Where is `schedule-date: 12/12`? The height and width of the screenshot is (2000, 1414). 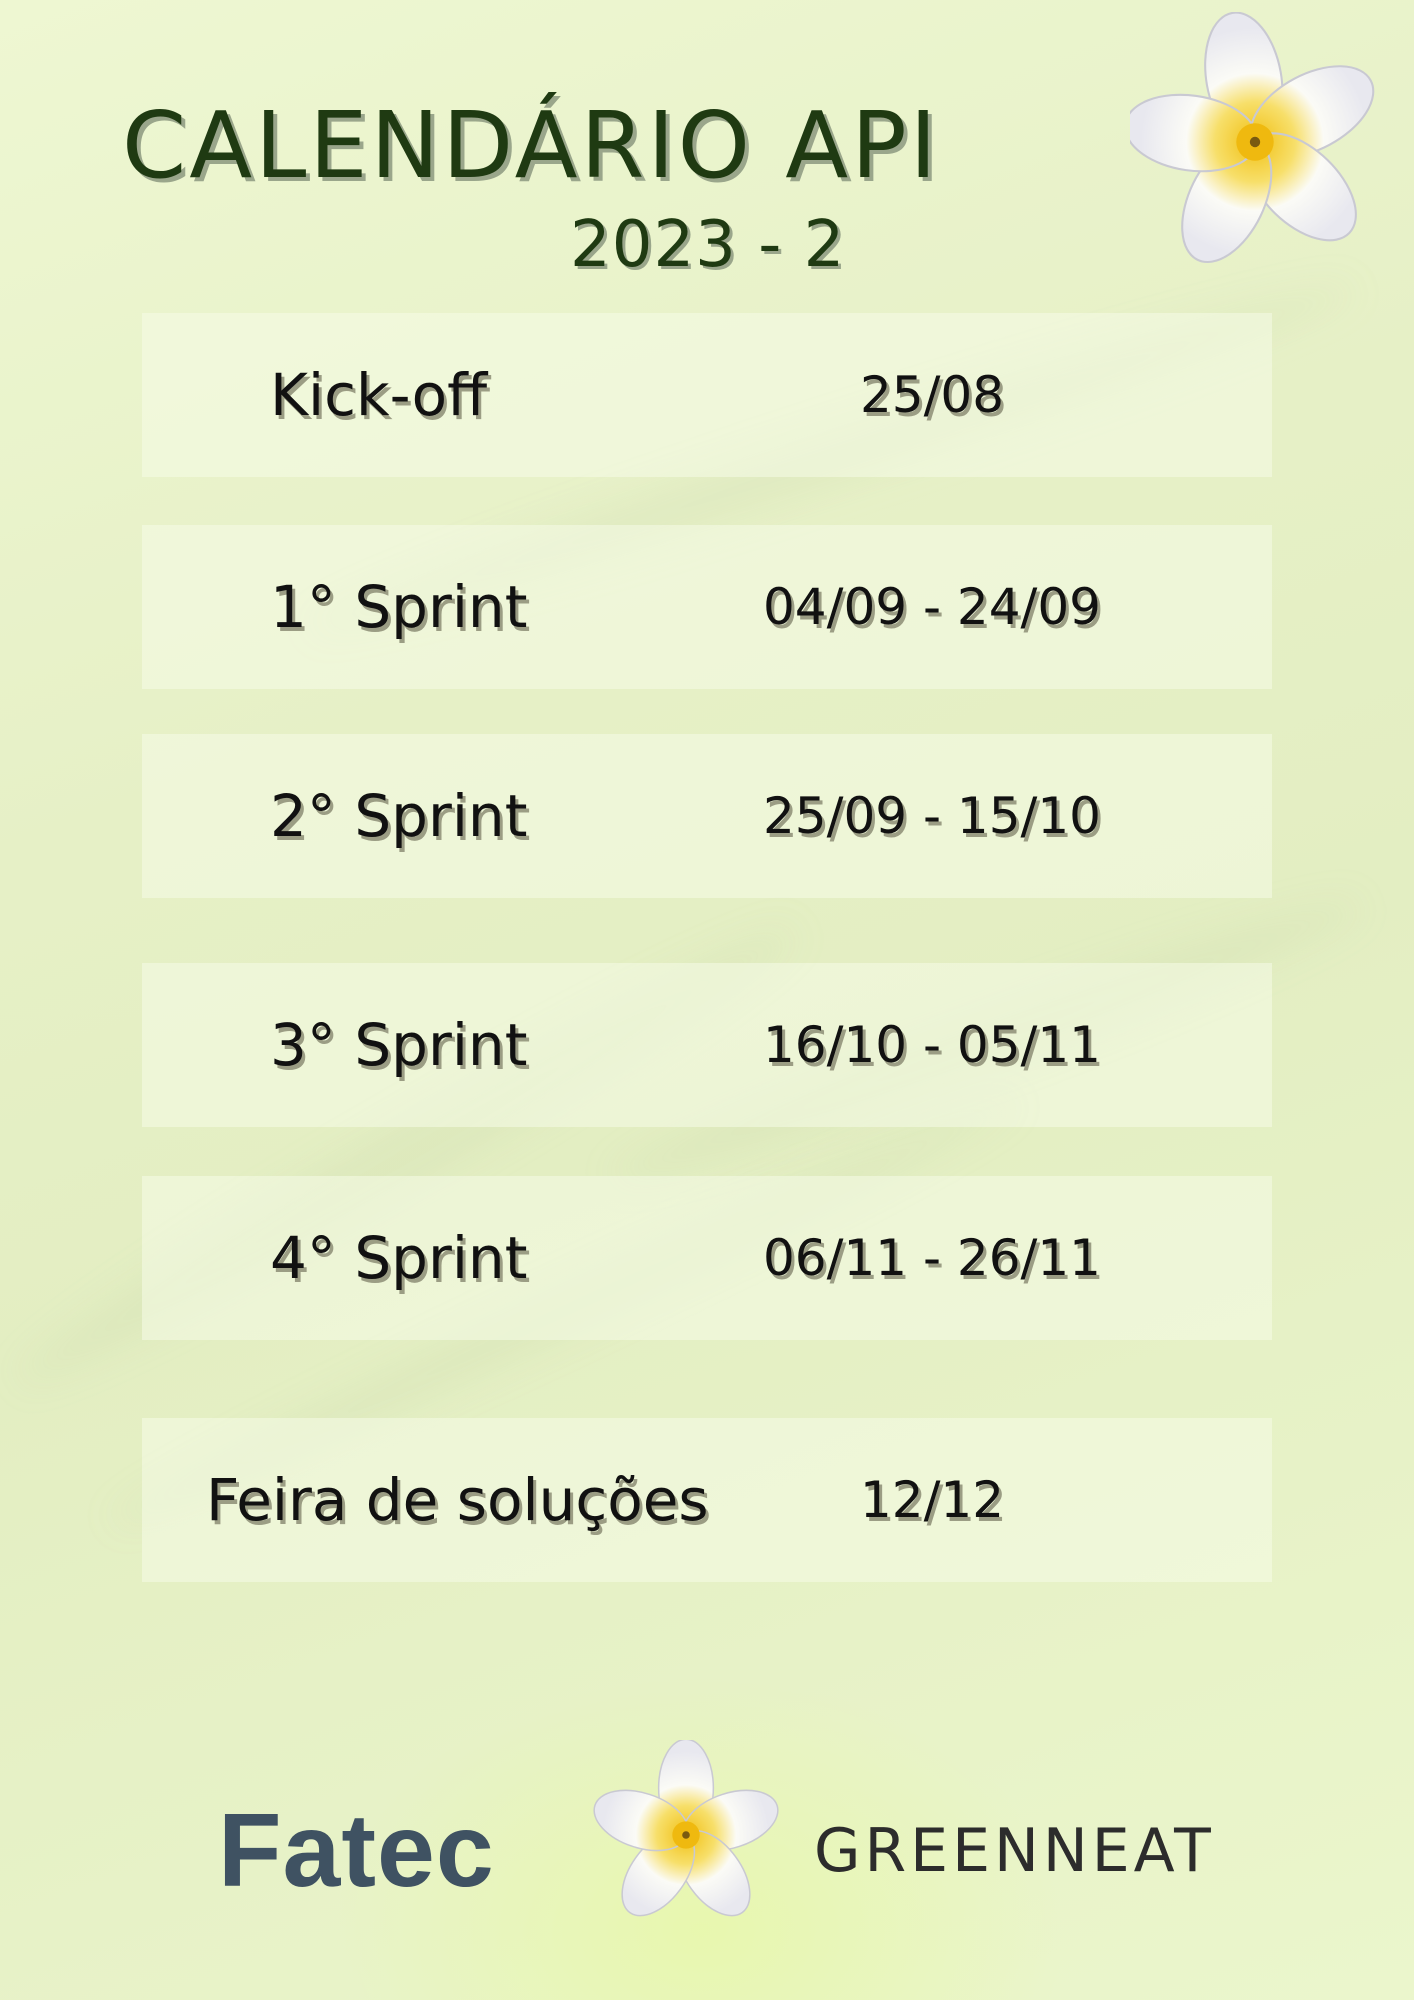
schedule-date: 12/12 is located at coordinates (932, 1500).